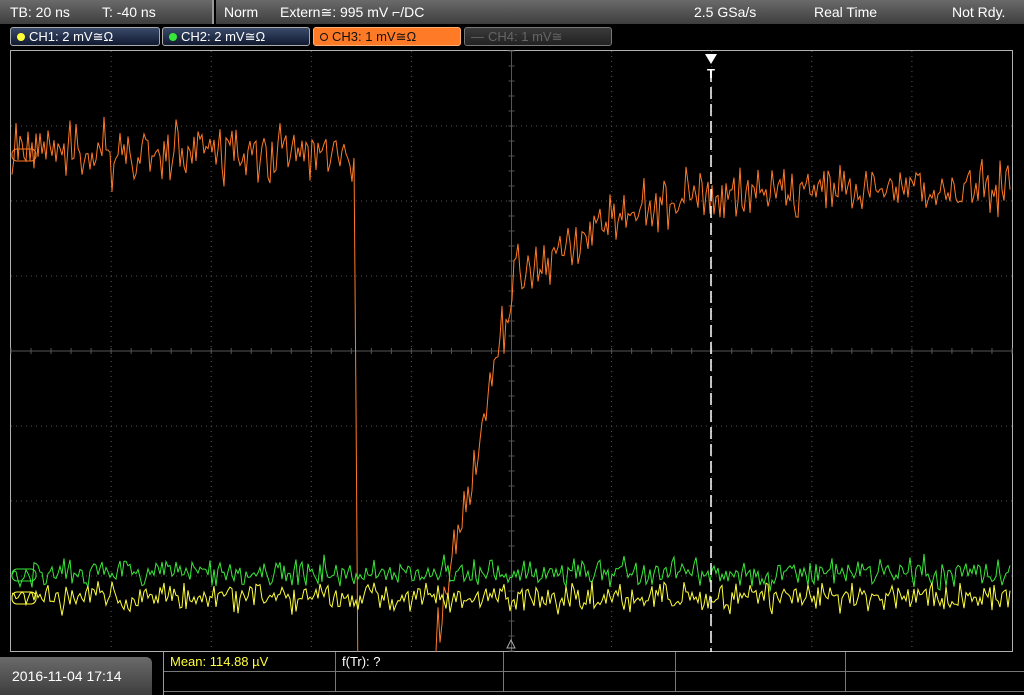 Image resolution: width=1024 pixels, height=695 pixels. What do you see at coordinates (420, 662) in the screenshot?
I see `ftr-measurement: f(Tr): ?` at bounding box center [420, 662].